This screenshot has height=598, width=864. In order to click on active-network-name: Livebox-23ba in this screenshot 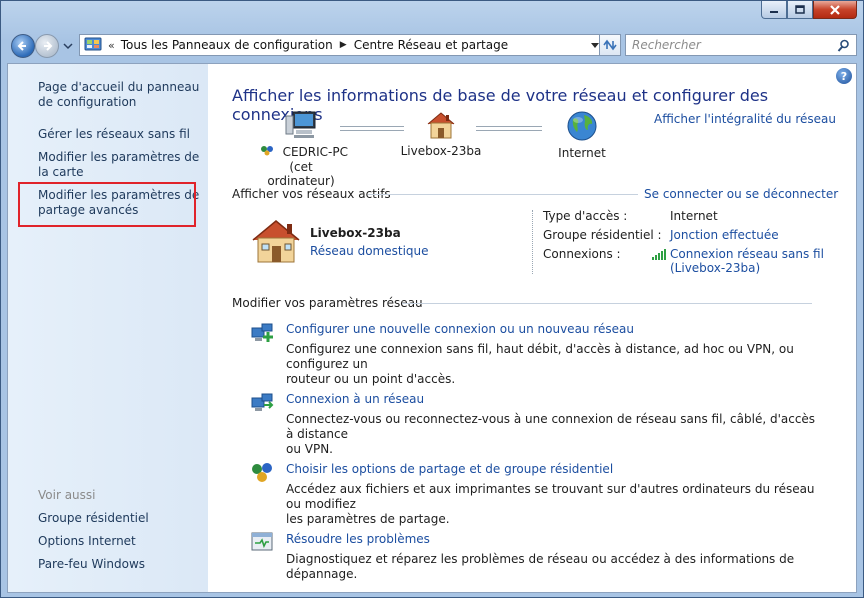, I will do `click(355, 233)`.